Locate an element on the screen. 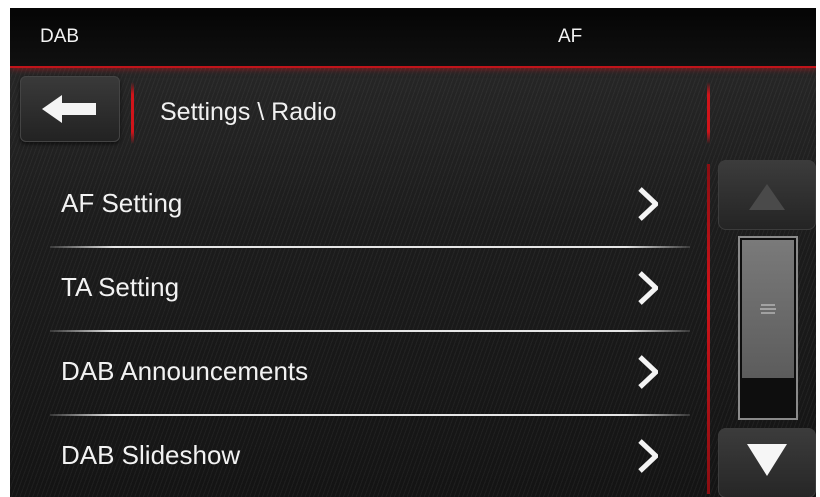 This screenshot has height=497, width=820. header-divider-right is located at coordinates (708, 113).